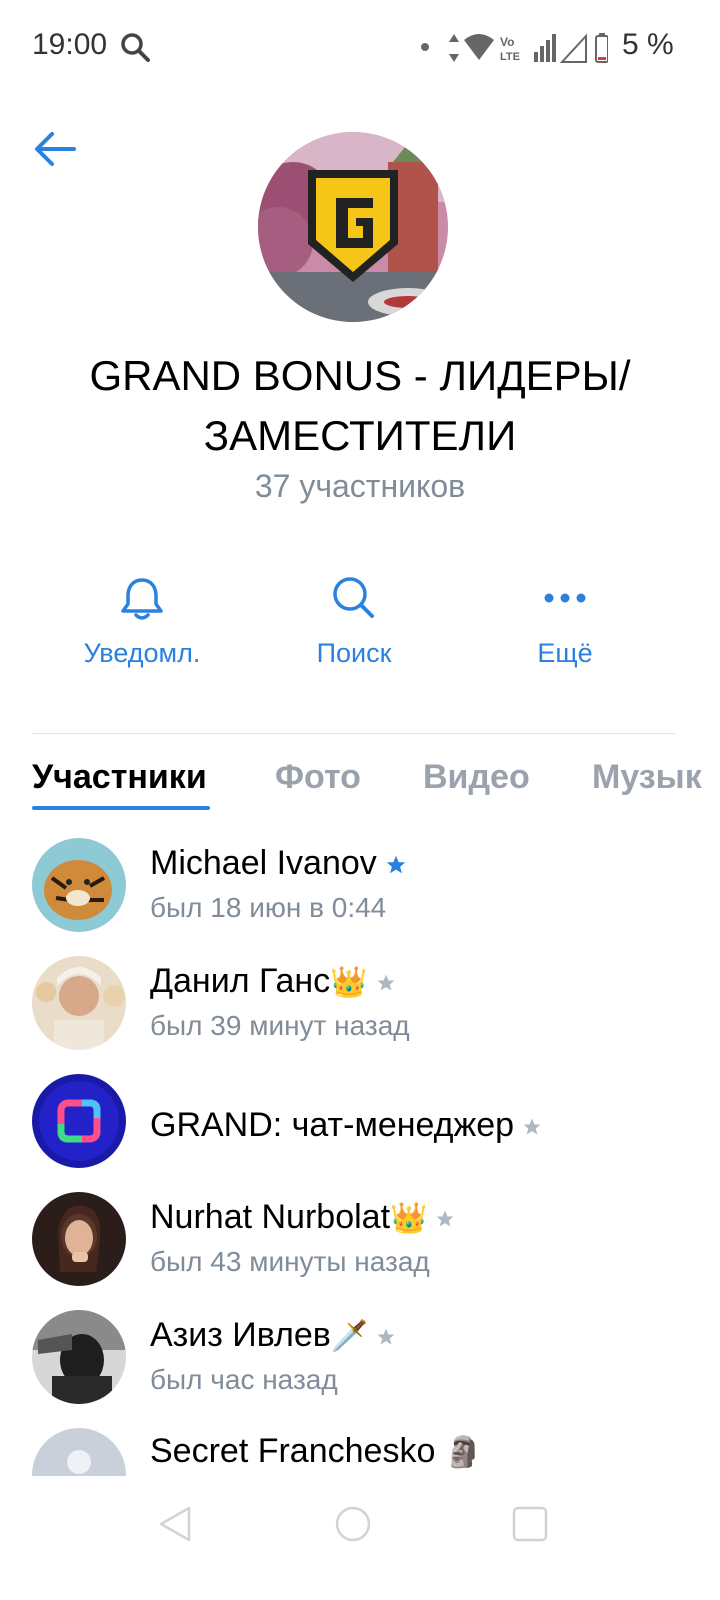  What do you see at coordinates (244, 1379) in the screenshot?
I see `member-status: был час назад` at bounding box center [244, 1379].